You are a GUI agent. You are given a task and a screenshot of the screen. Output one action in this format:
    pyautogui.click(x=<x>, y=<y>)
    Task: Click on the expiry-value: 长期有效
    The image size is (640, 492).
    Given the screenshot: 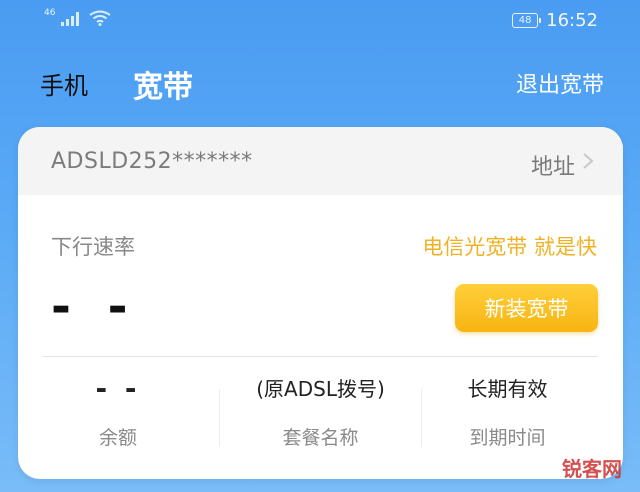 What is the action you would take?
    pyautogui.click(x=507, y=389)
    